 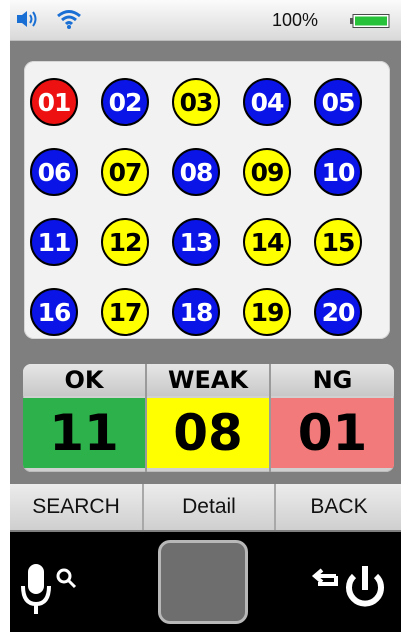 What do you see at coordinates (267, 312) in the screenshot?
I see `ball-19: 19` at bounding box center [267, 312].